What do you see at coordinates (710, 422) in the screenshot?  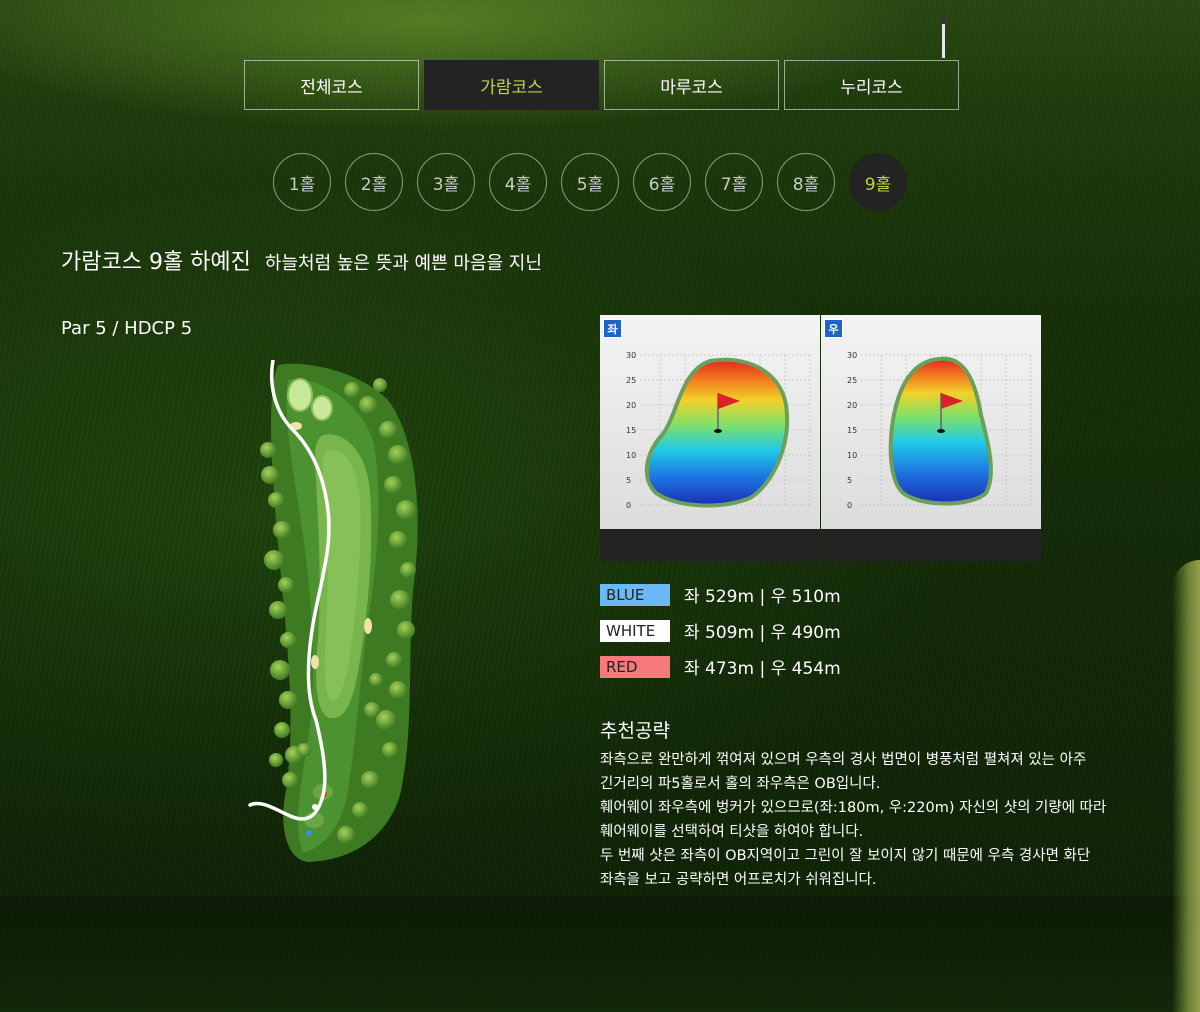 I see `green-contour-plot-left: 좌 30 25 20 15 10 5 0` at bounding box center [710, 422].